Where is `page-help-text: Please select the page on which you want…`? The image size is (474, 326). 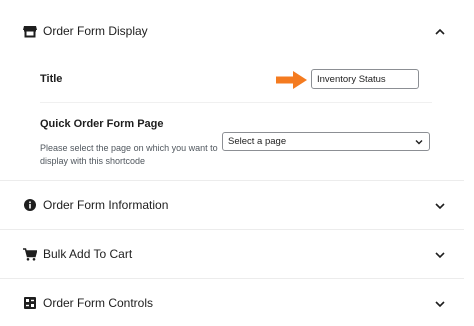 page-help-text: Please select the page on which you want… is located at coordinates (129, 154).